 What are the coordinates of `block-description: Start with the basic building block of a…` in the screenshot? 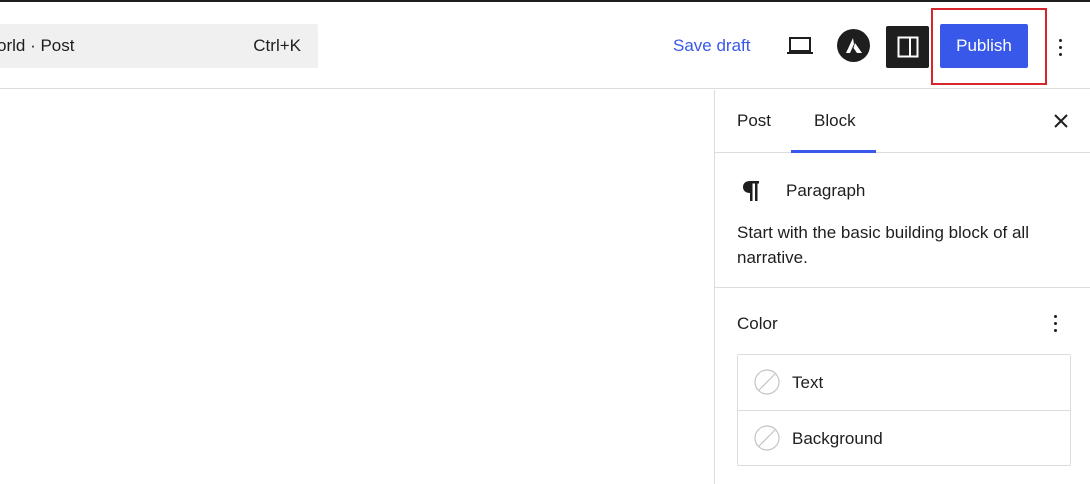 It's located at (883, 245).